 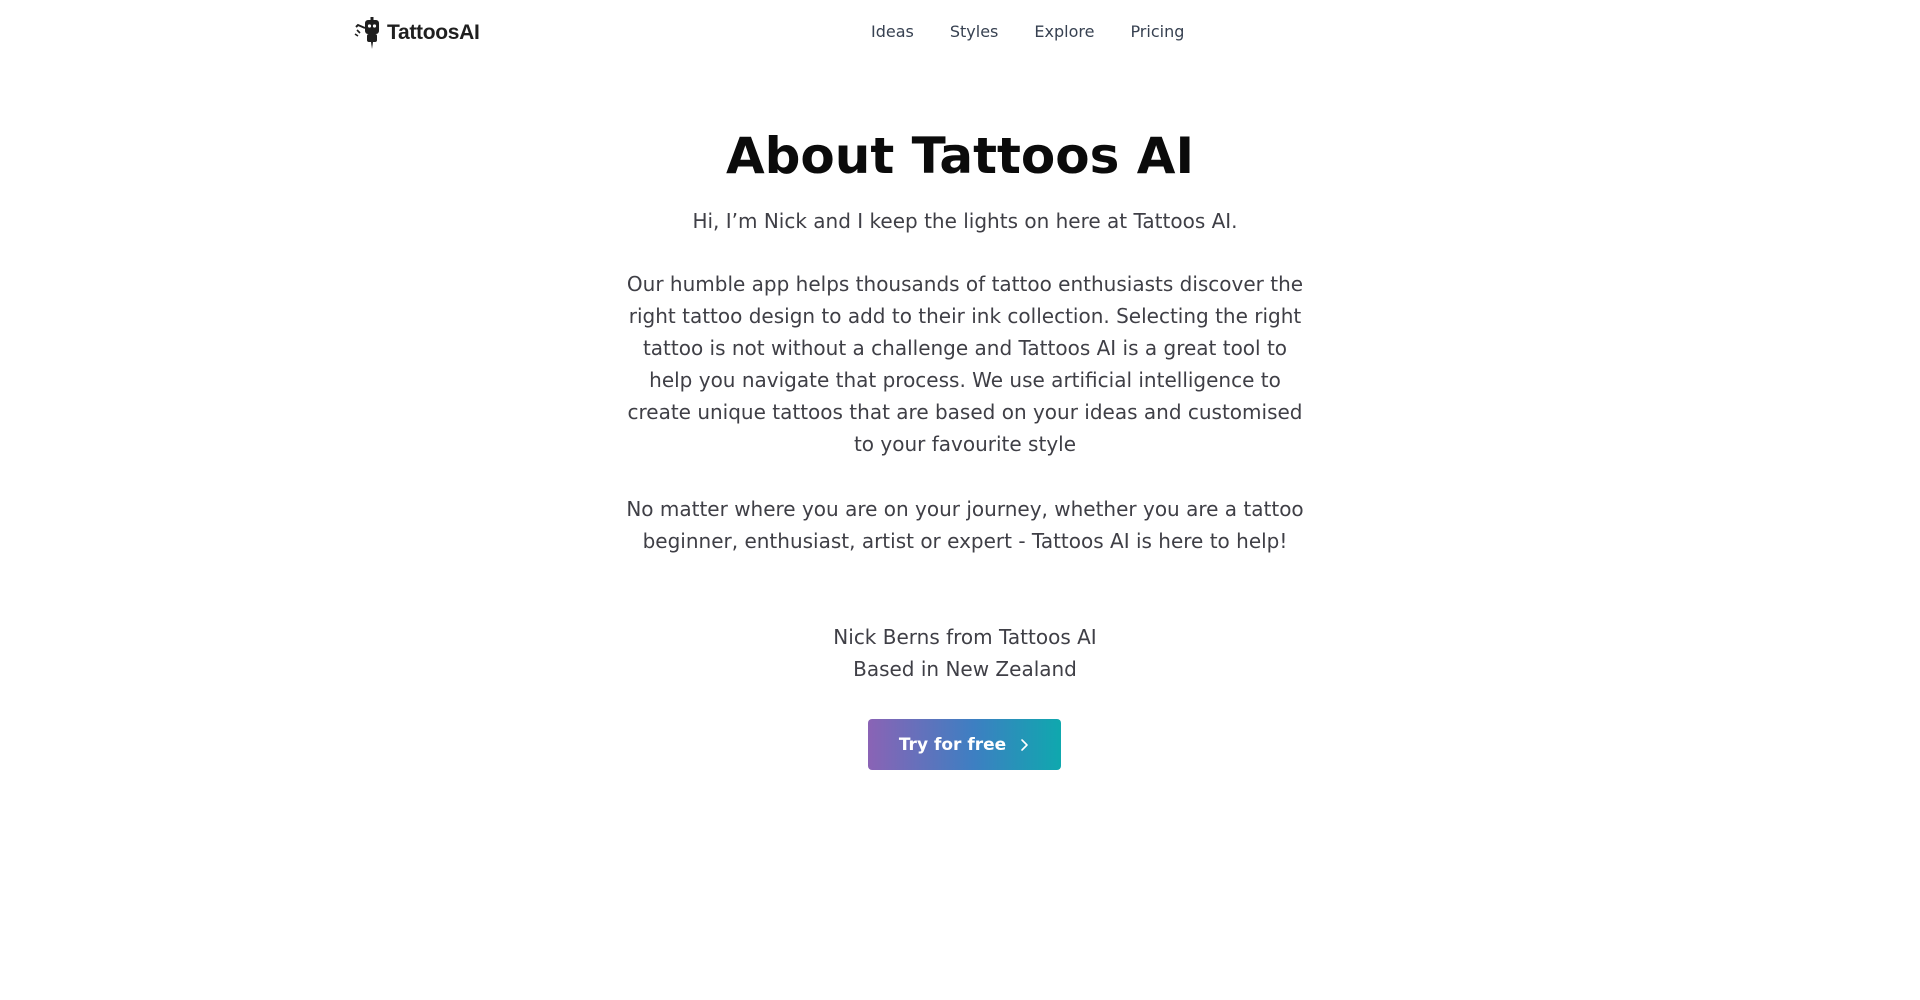 What do you see at coordinates (965, 637) in the screenshot?
I see `signature-name: Nick Berns from Tattoos AI` at bounding box center [965, 637].